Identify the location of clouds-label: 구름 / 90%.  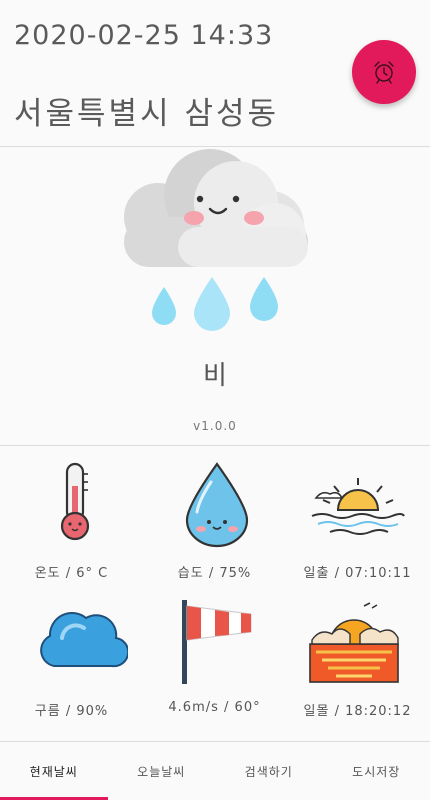
(71, 711).